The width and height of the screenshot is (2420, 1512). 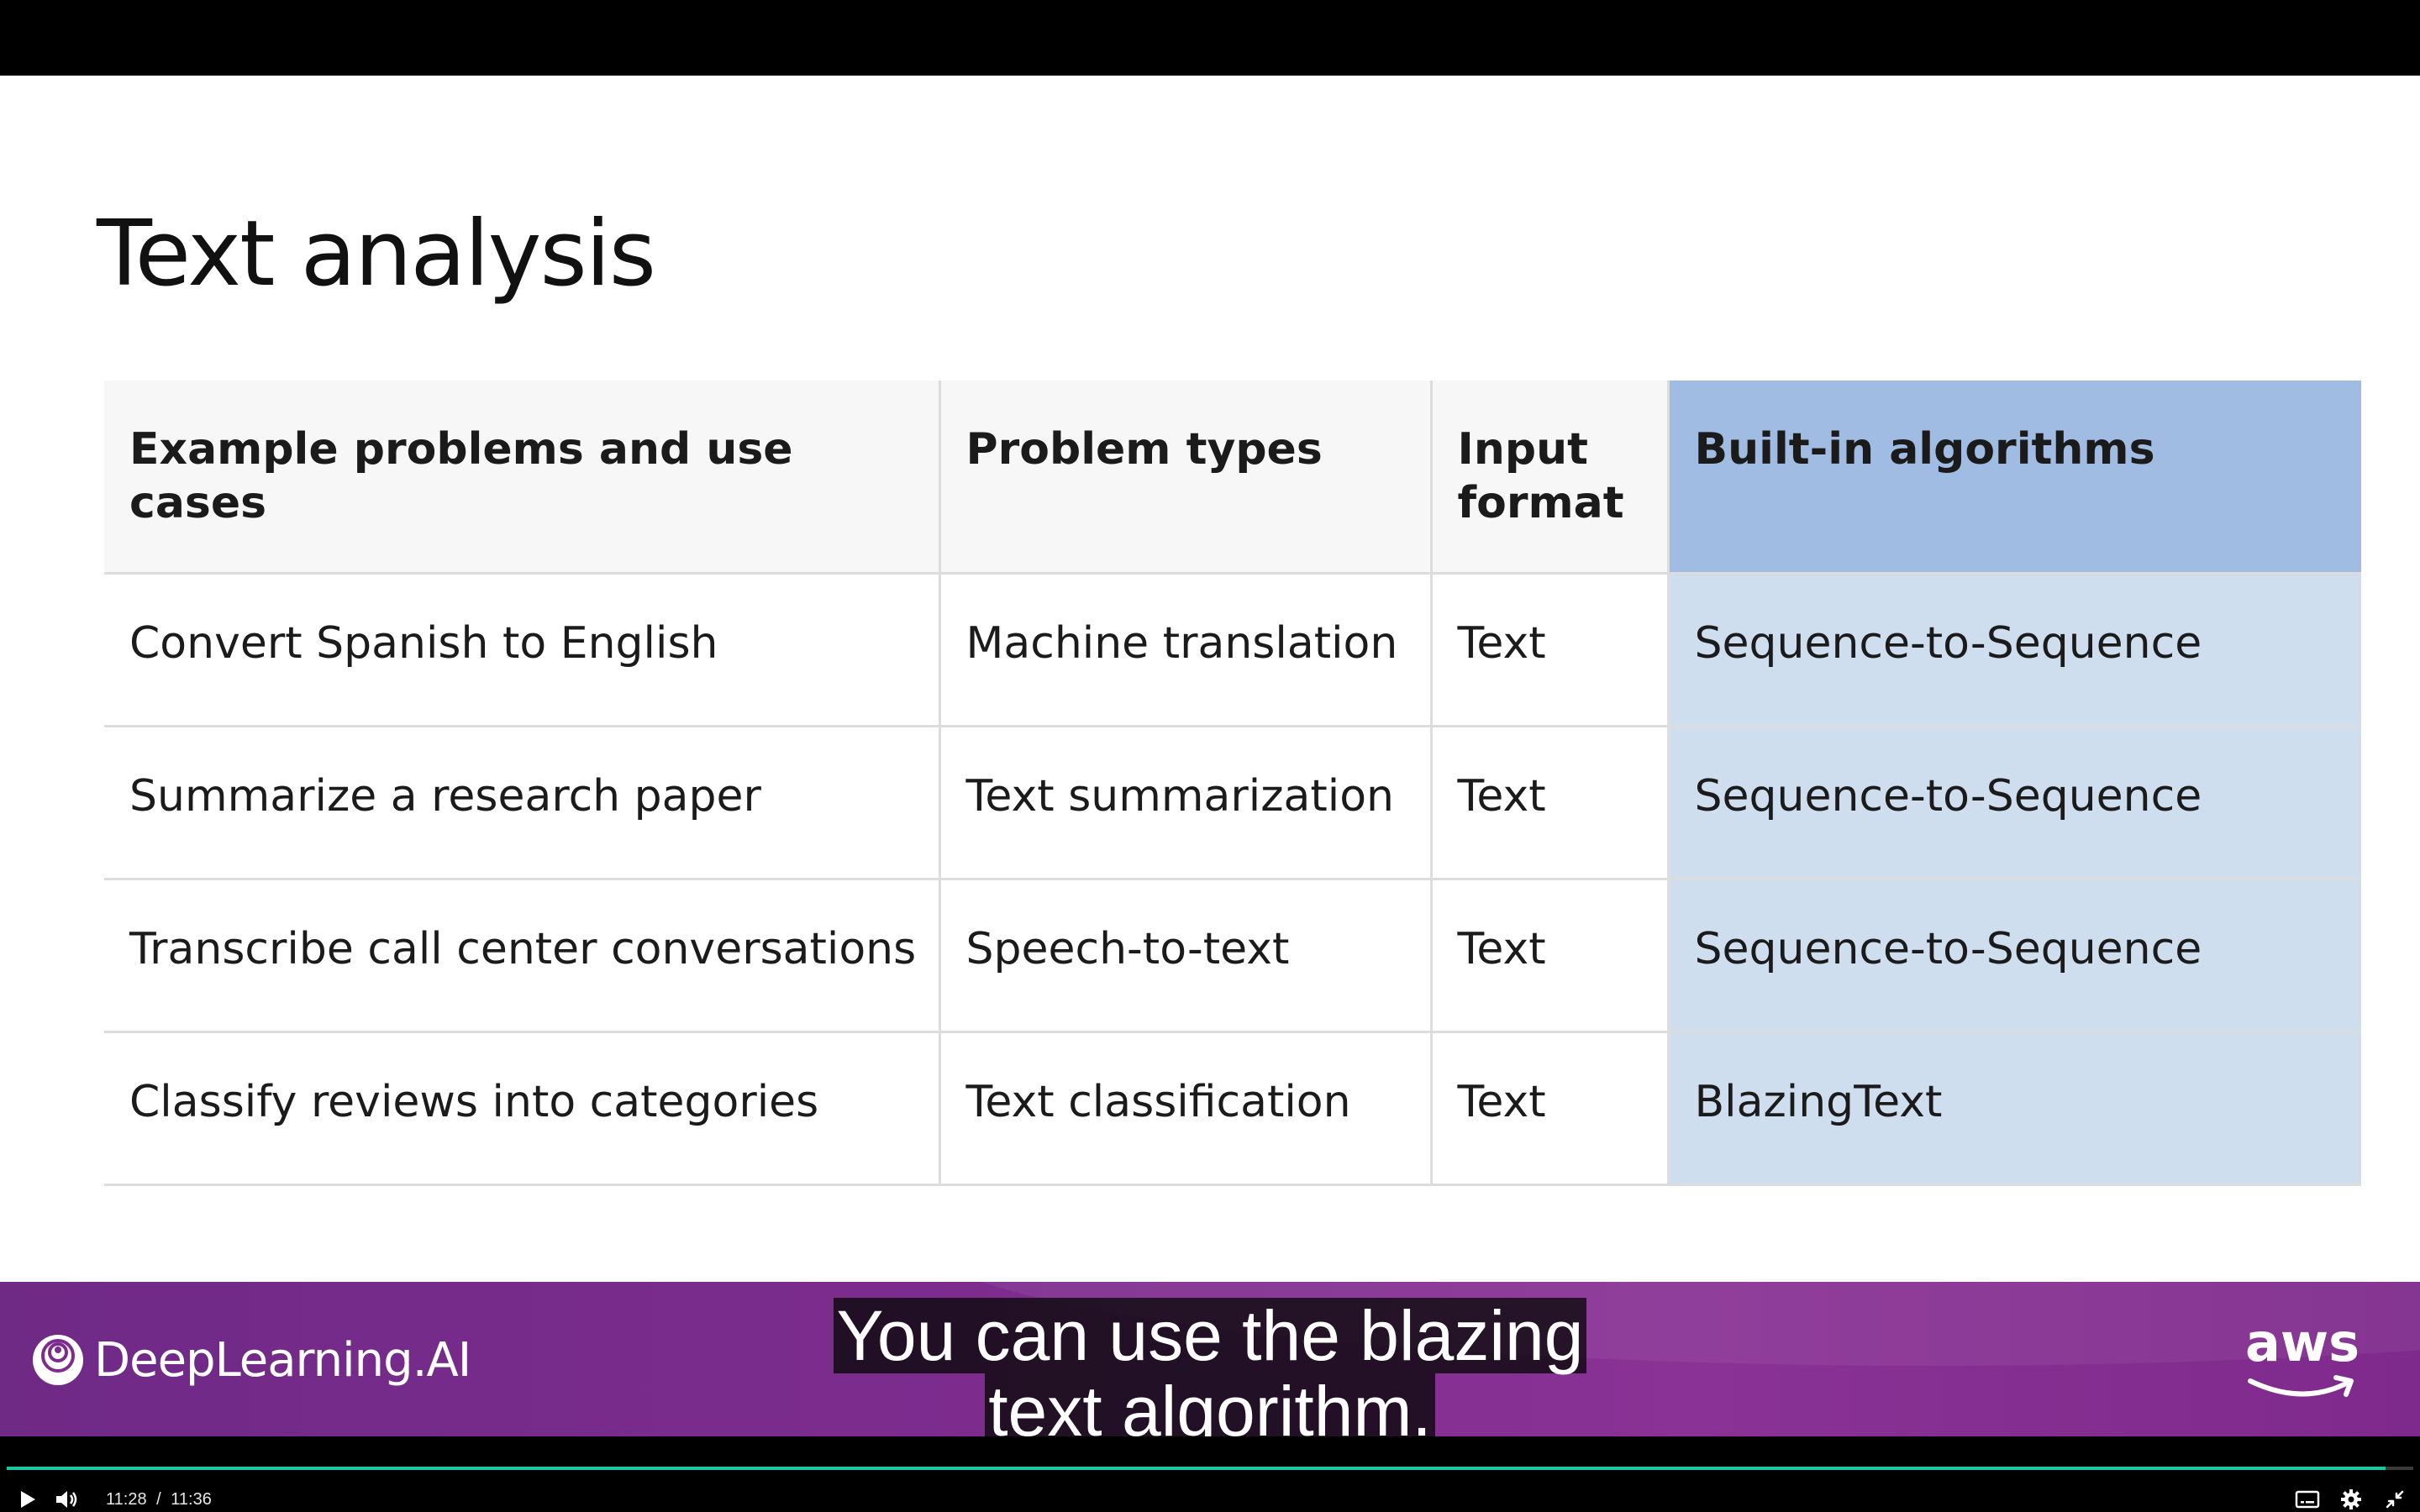 I want to click on volume-button, so click(x=67, y=1499).